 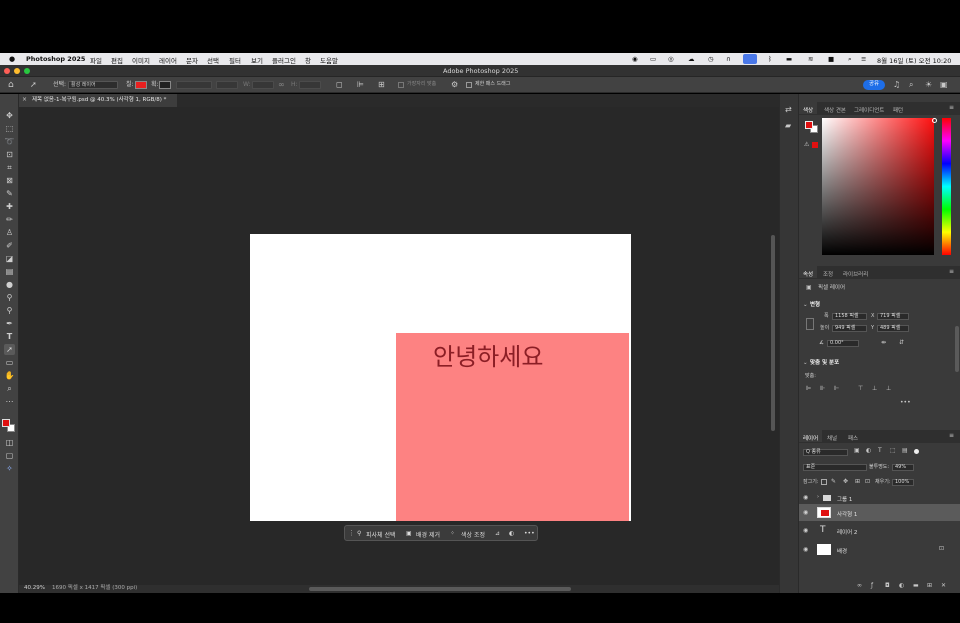 What do you see at coordinates (497, 533) in the screenshot?
I see `transform-icon: ⊿` at bounding box center [497, 533].